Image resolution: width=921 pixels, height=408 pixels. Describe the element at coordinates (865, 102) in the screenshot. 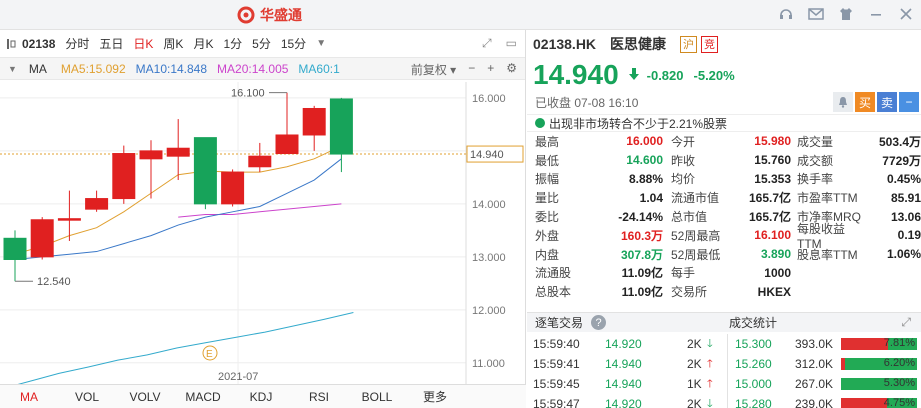

I see `buy-button: 买` at that location.